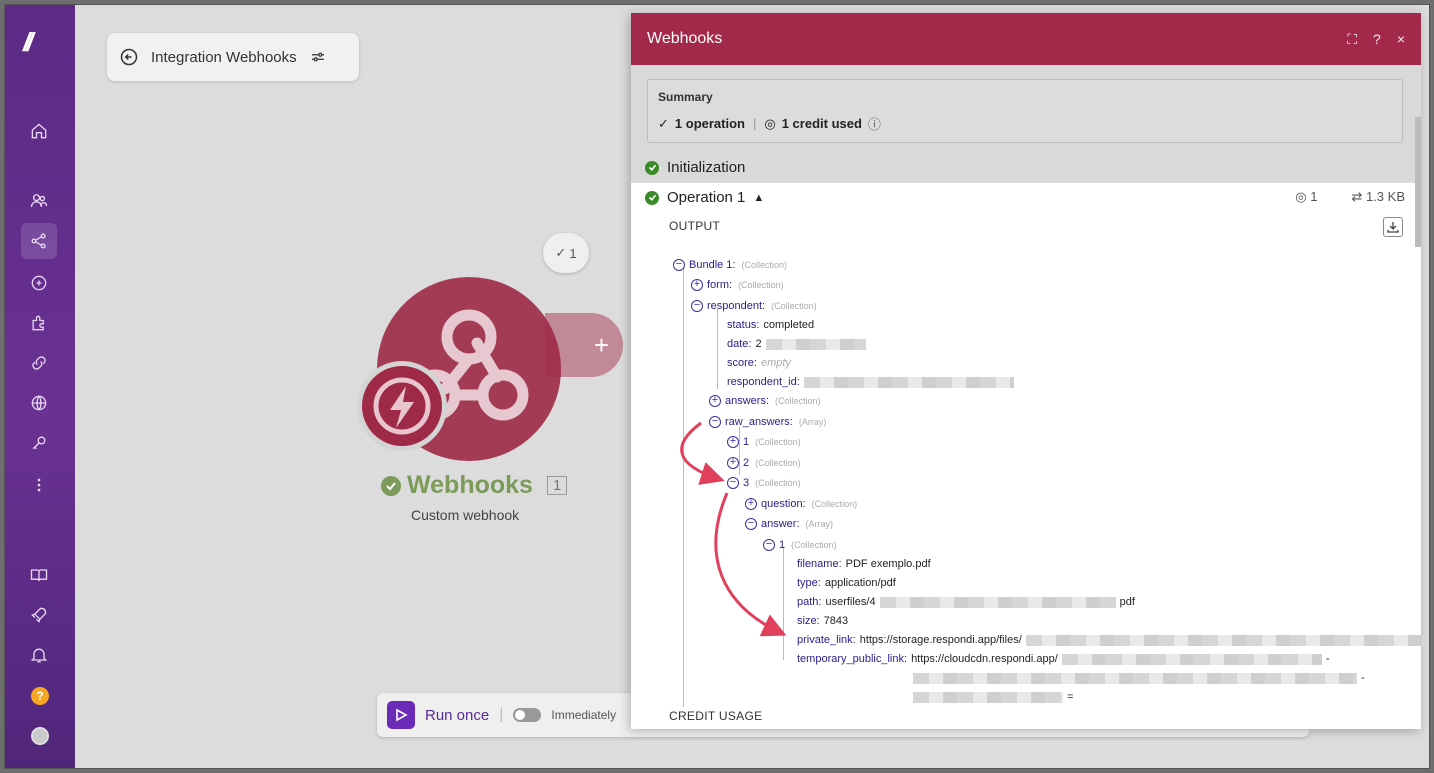 The image size is (1434, 773). I want to click on tree-node-answers: + answers: (Collection), so click(765, 401).